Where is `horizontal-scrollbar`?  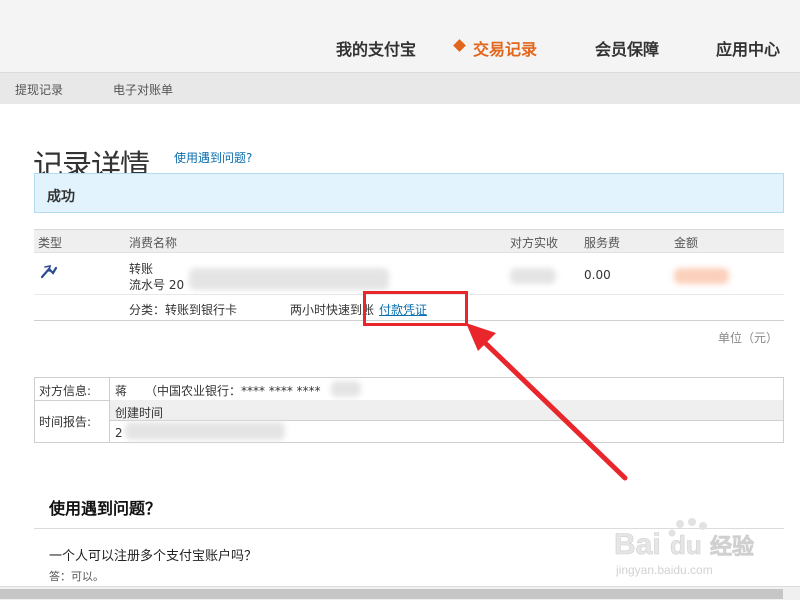 horizontal-scrollbar is located at coordinates (400, 593).